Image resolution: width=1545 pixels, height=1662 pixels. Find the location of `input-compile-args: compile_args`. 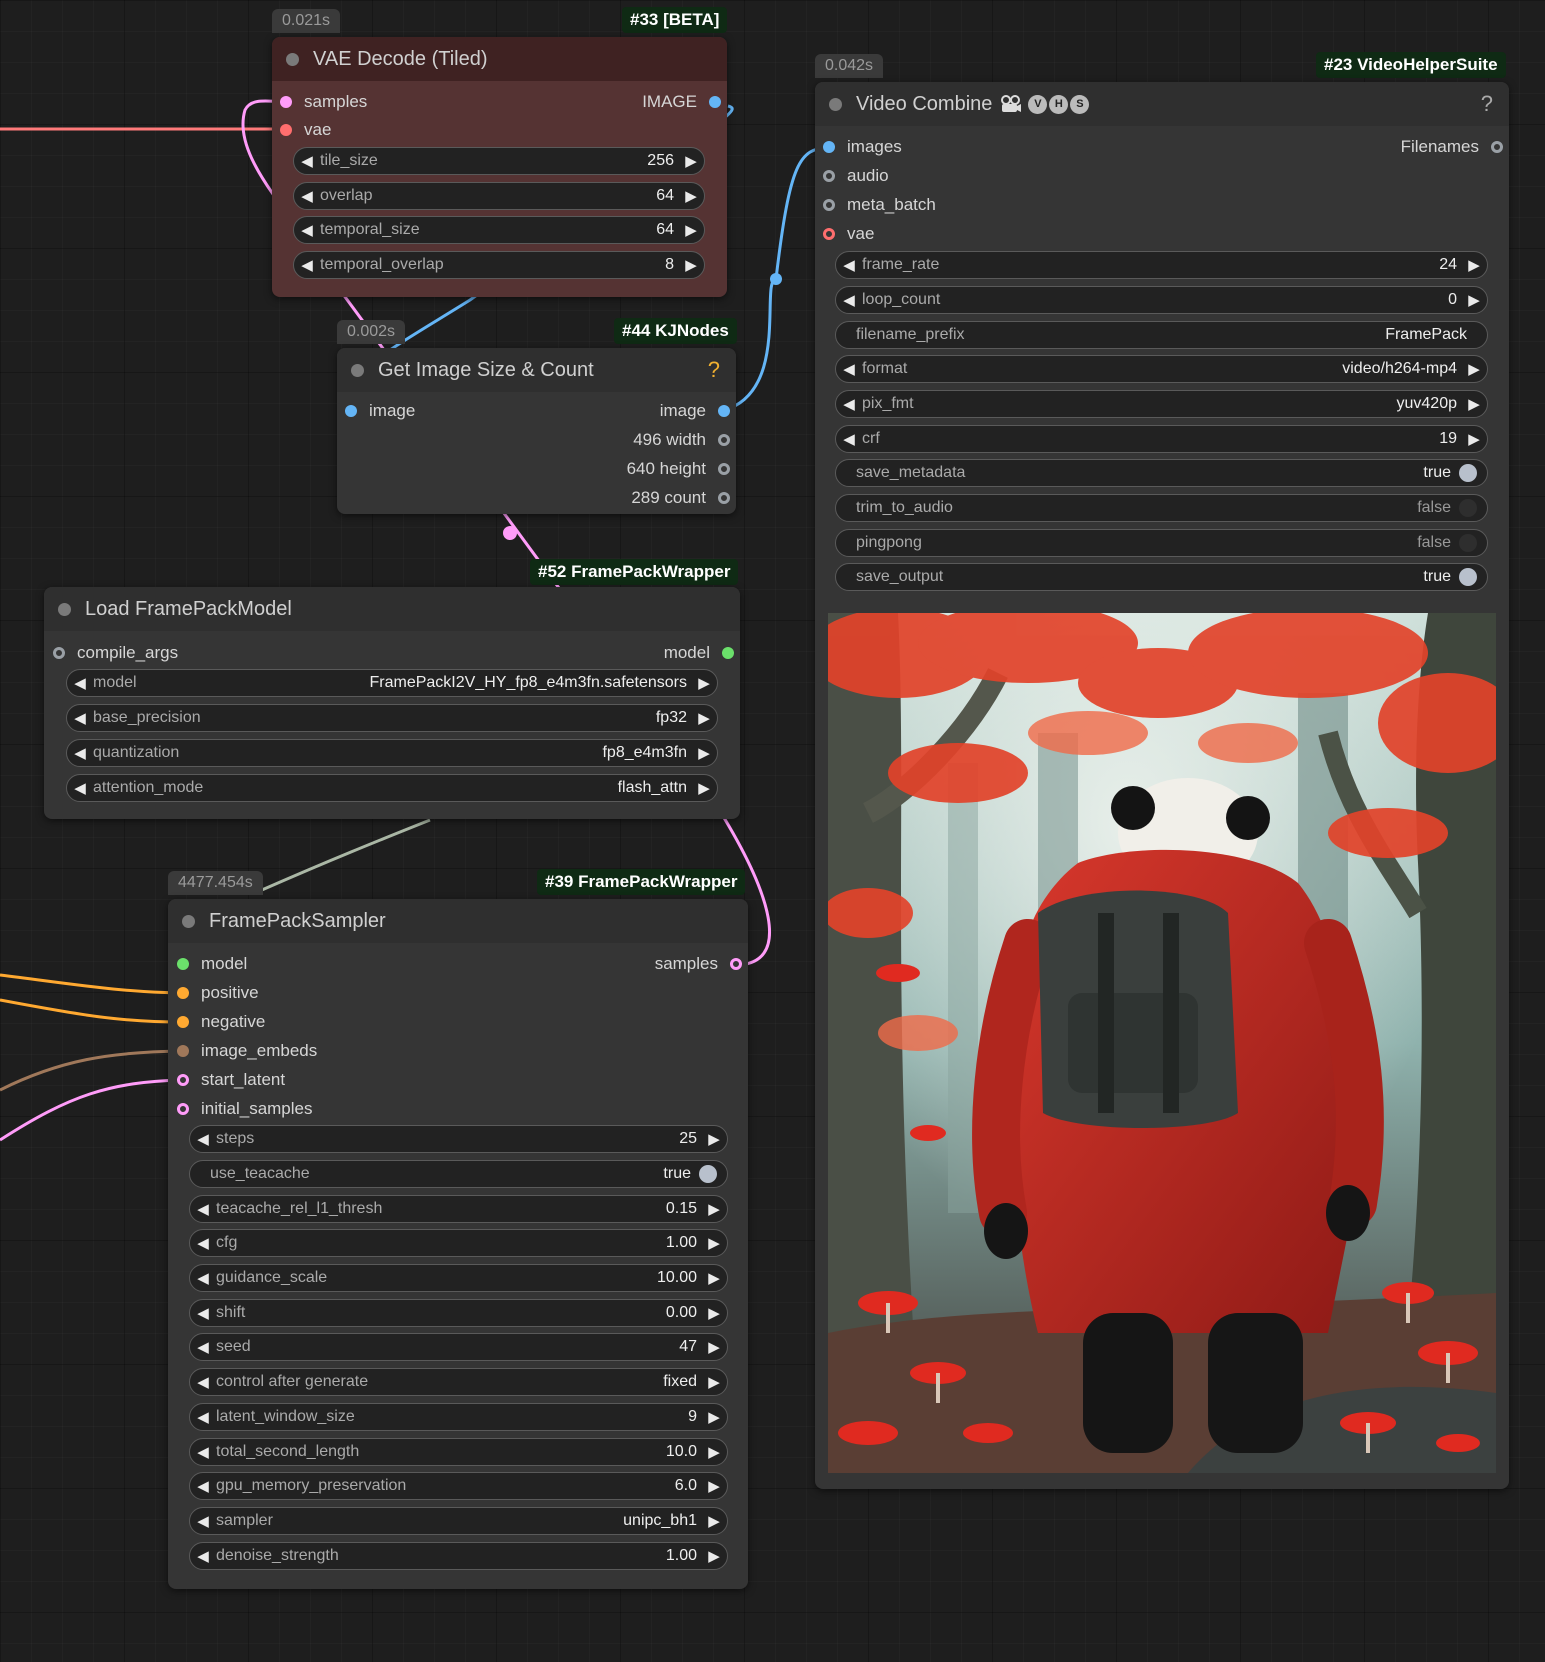

input-compile-args: compile_args is located at coordinates (115, 653).